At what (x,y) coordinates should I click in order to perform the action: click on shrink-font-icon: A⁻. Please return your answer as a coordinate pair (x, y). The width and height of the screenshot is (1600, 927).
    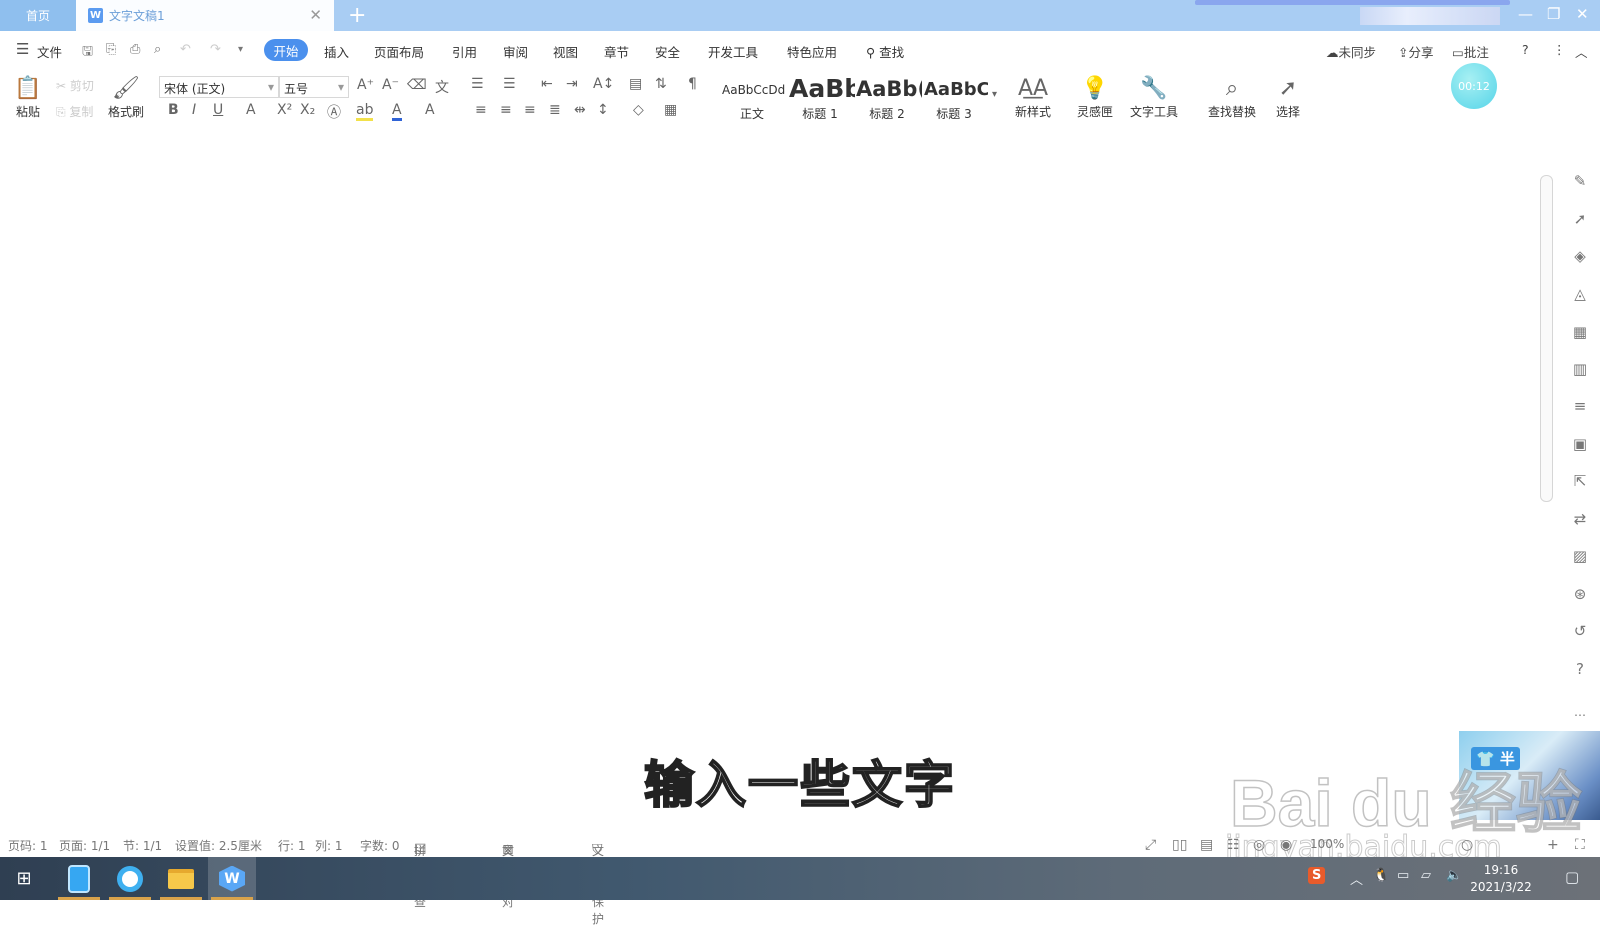
    Looking at the image, I should click on (390, 85).